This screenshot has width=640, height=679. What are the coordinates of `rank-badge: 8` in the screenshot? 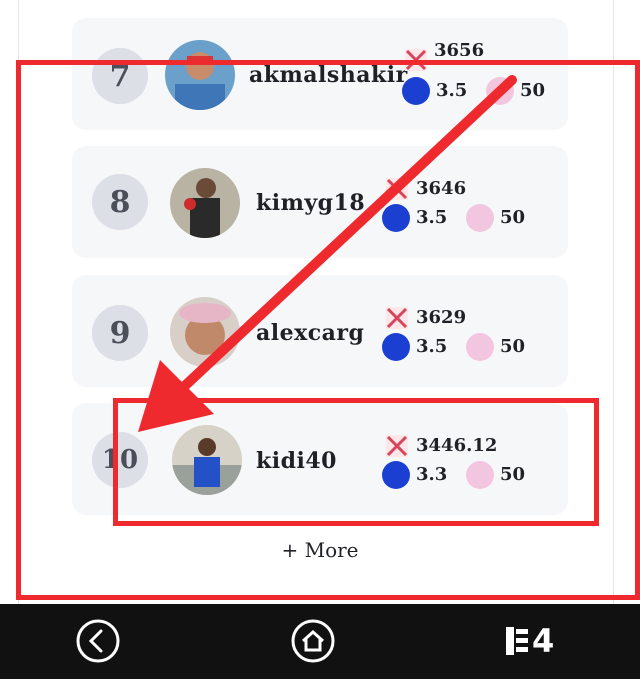 It's located at (120, 202).